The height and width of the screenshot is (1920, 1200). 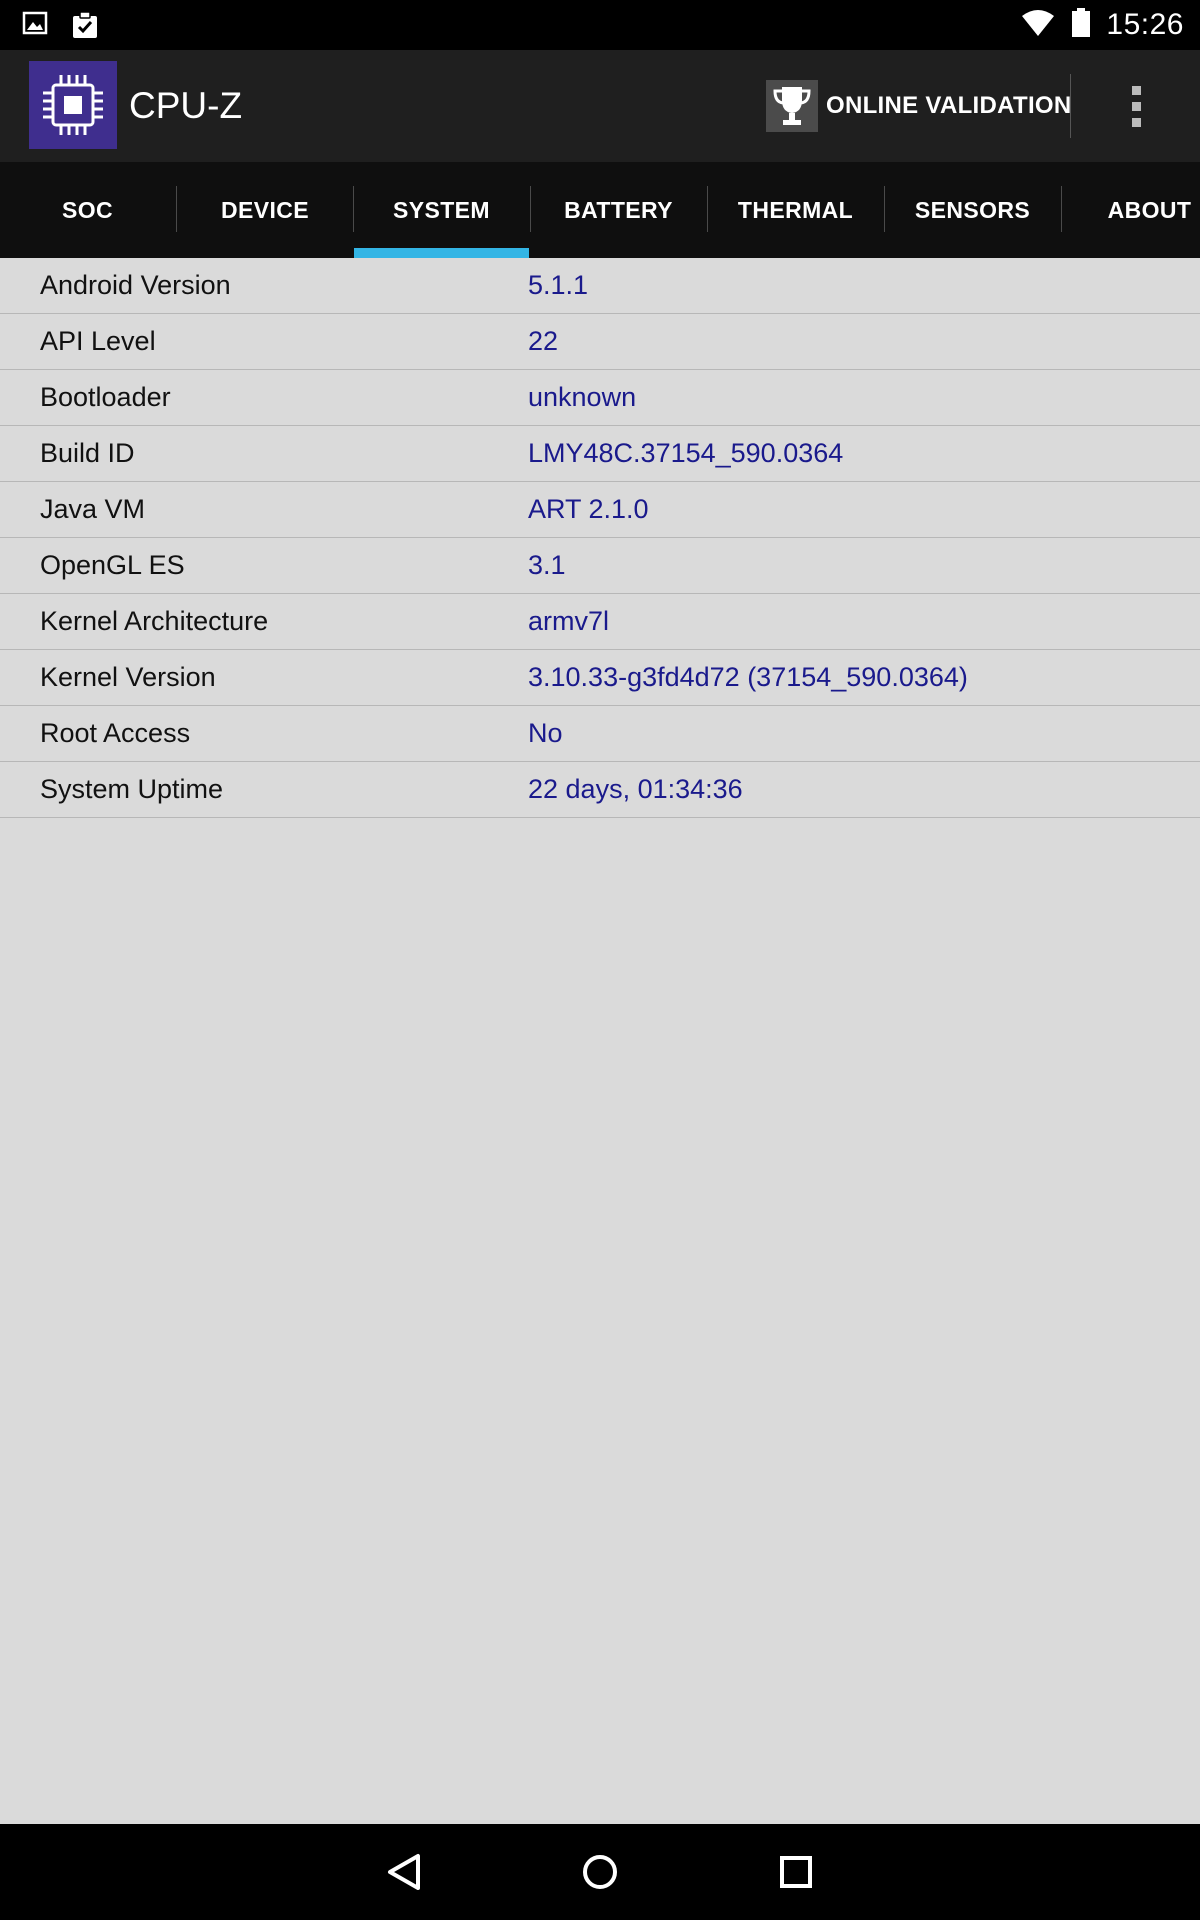 I want to click on tab-sensors: SENSORS, so click(x=972, y=210).